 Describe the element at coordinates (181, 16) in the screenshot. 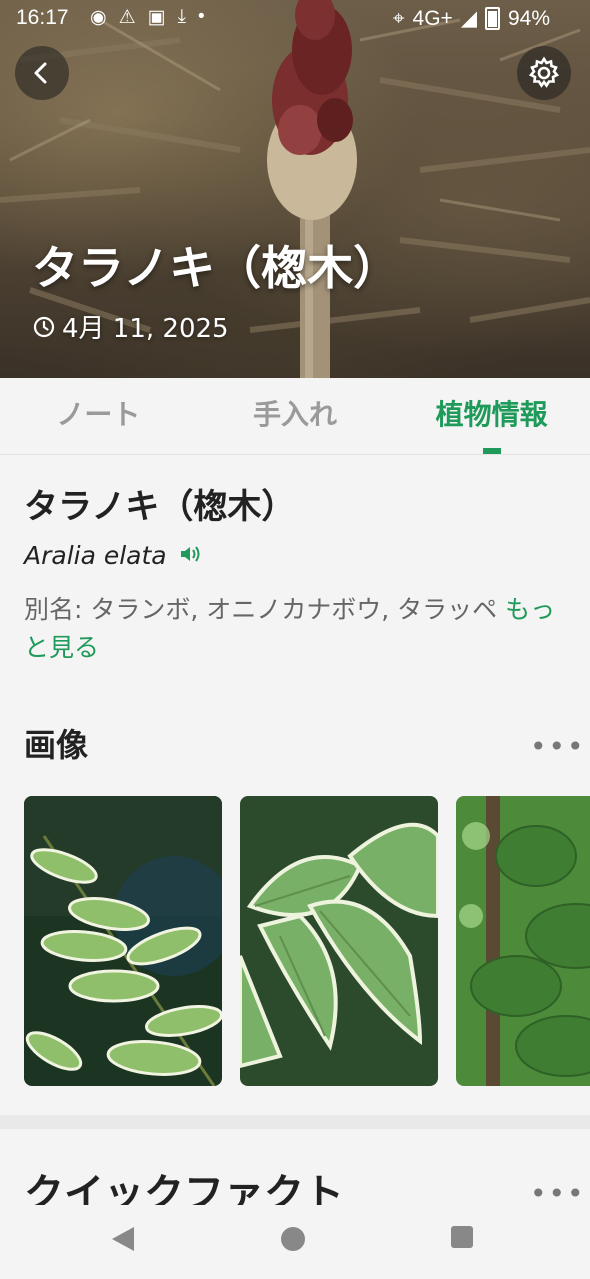

I see `download-icon: ⤓` at that location.